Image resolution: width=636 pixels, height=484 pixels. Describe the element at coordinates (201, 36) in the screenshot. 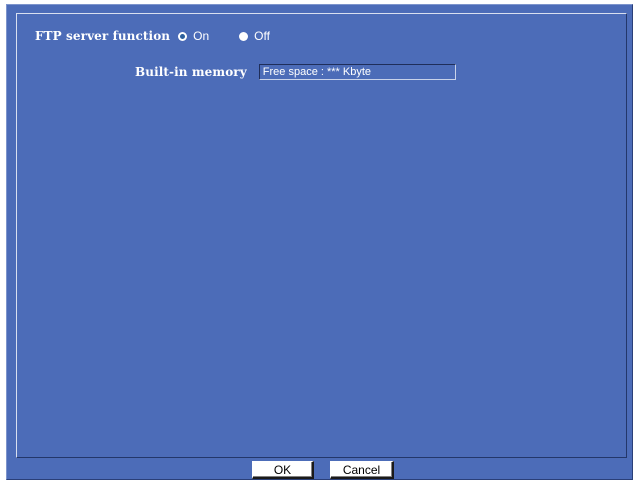

I see `ftp-on-label: On` at that location.